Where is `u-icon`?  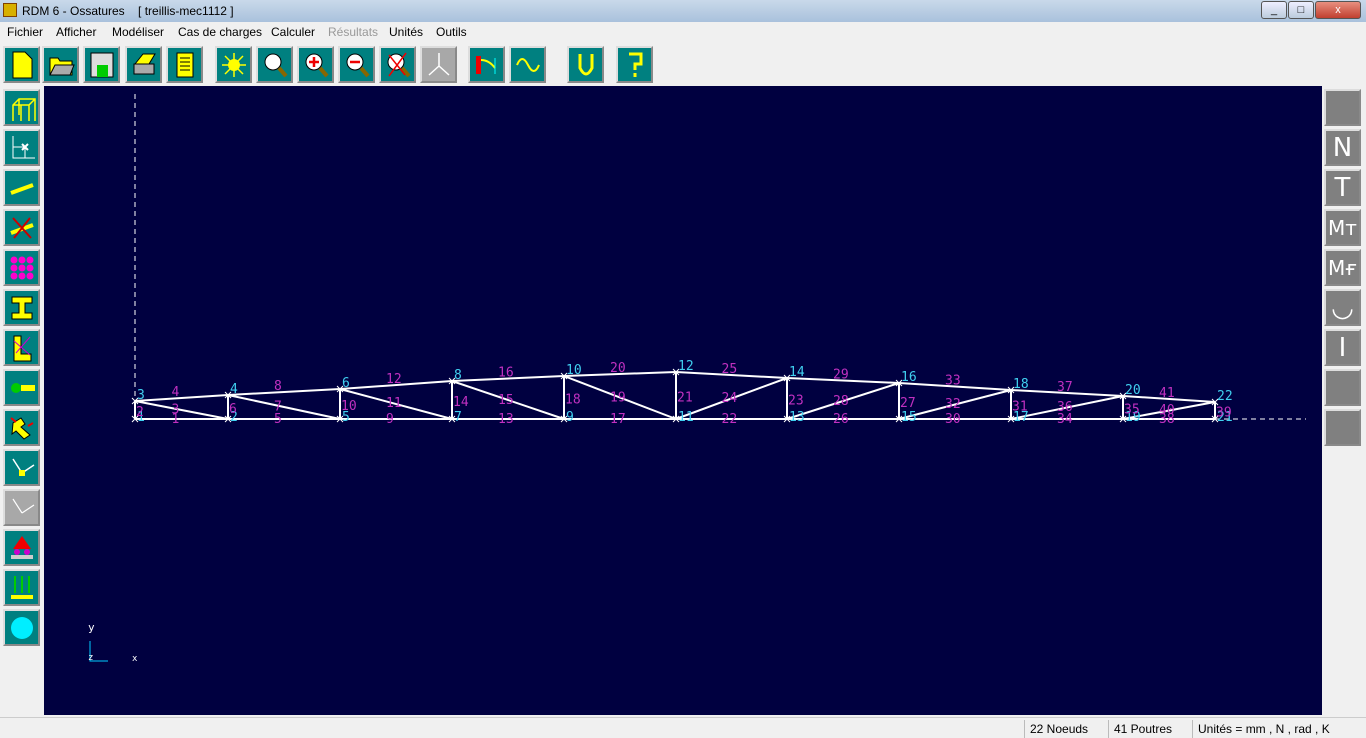
u-icon is located at coordinates (585, 64).